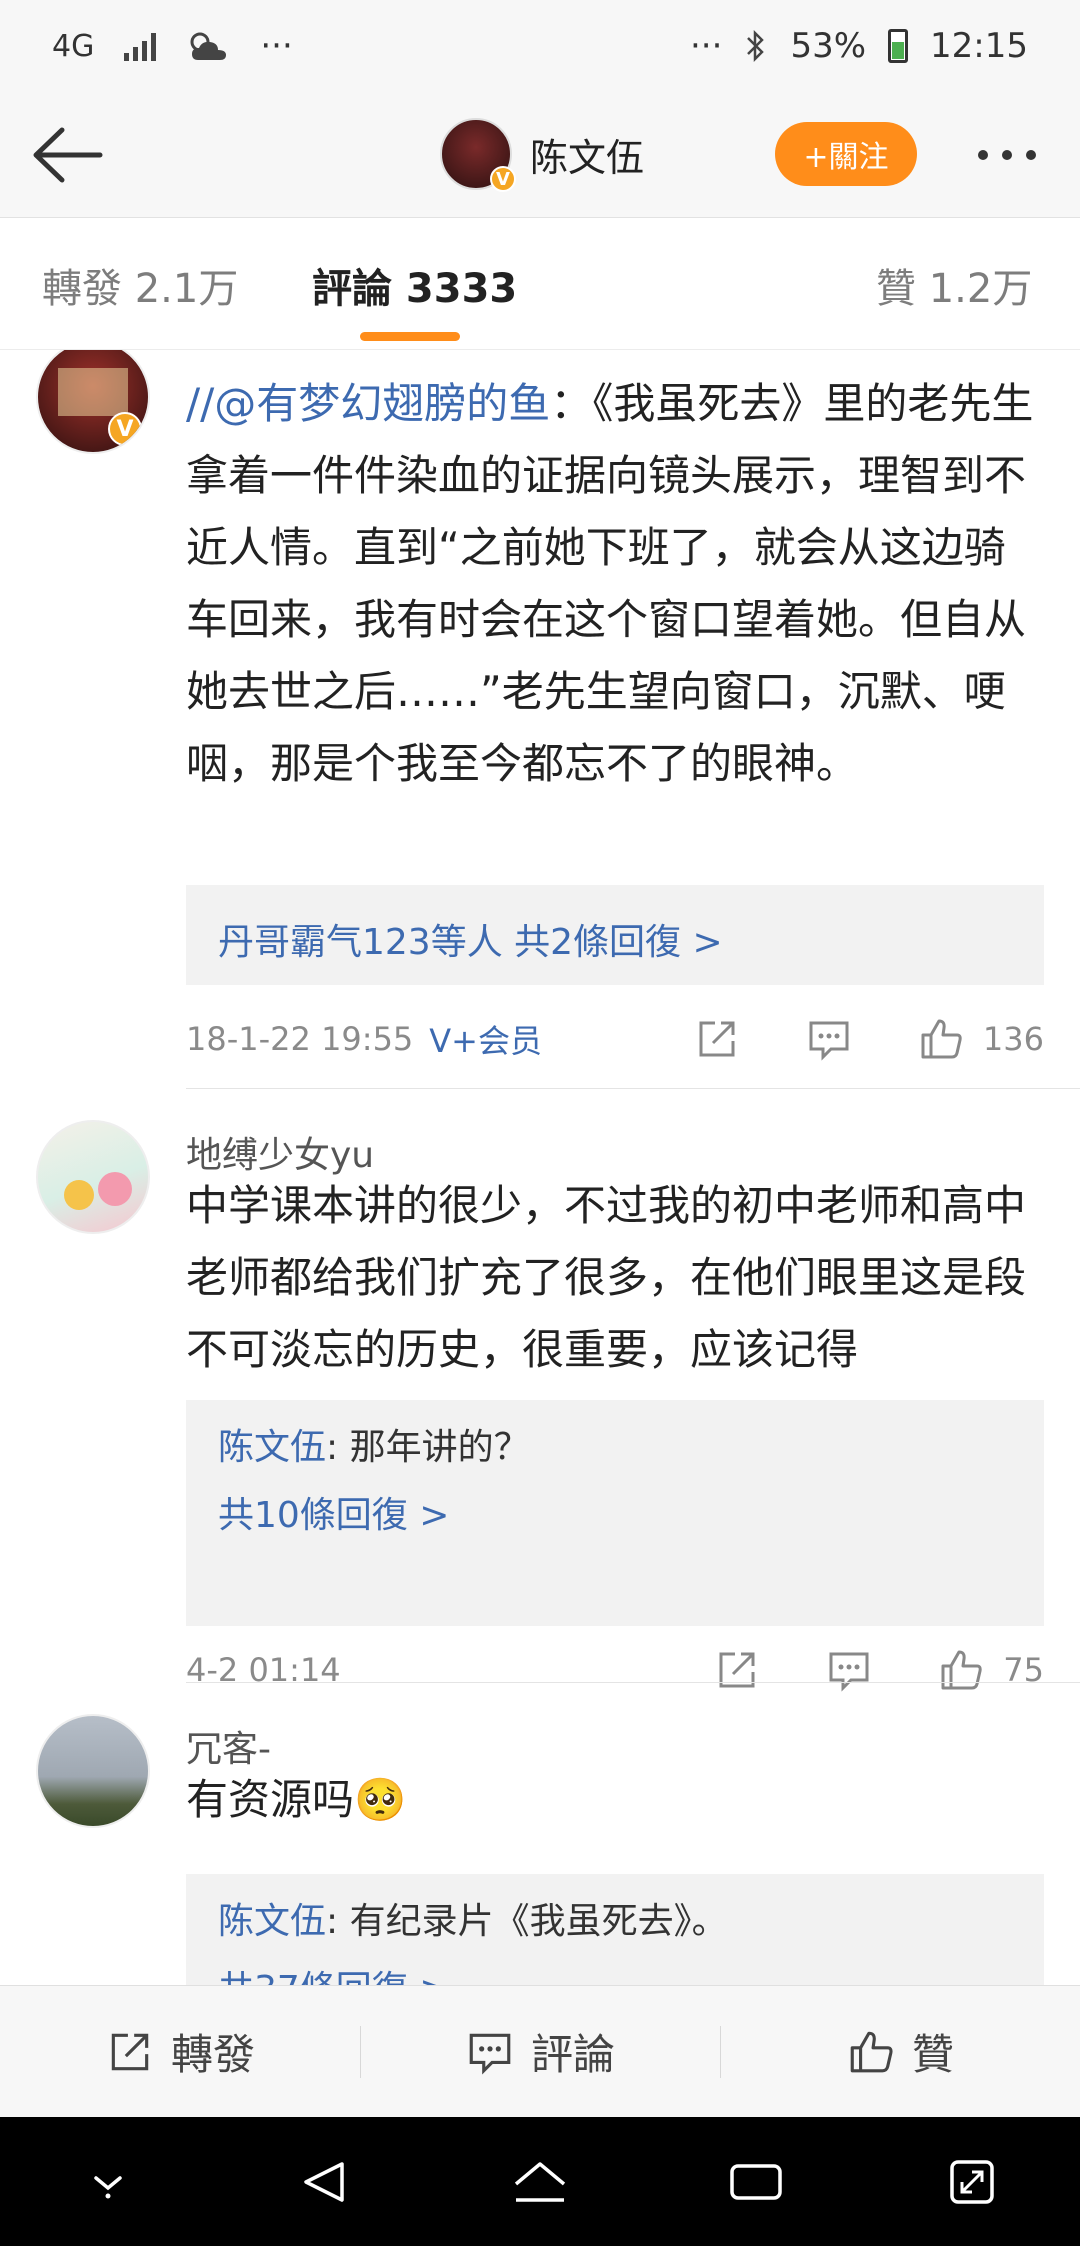 This screenshot has width=1080, height=2246. I want to click on mention-link: //@有梦幻翅膀的鱼, so click(368, 403).